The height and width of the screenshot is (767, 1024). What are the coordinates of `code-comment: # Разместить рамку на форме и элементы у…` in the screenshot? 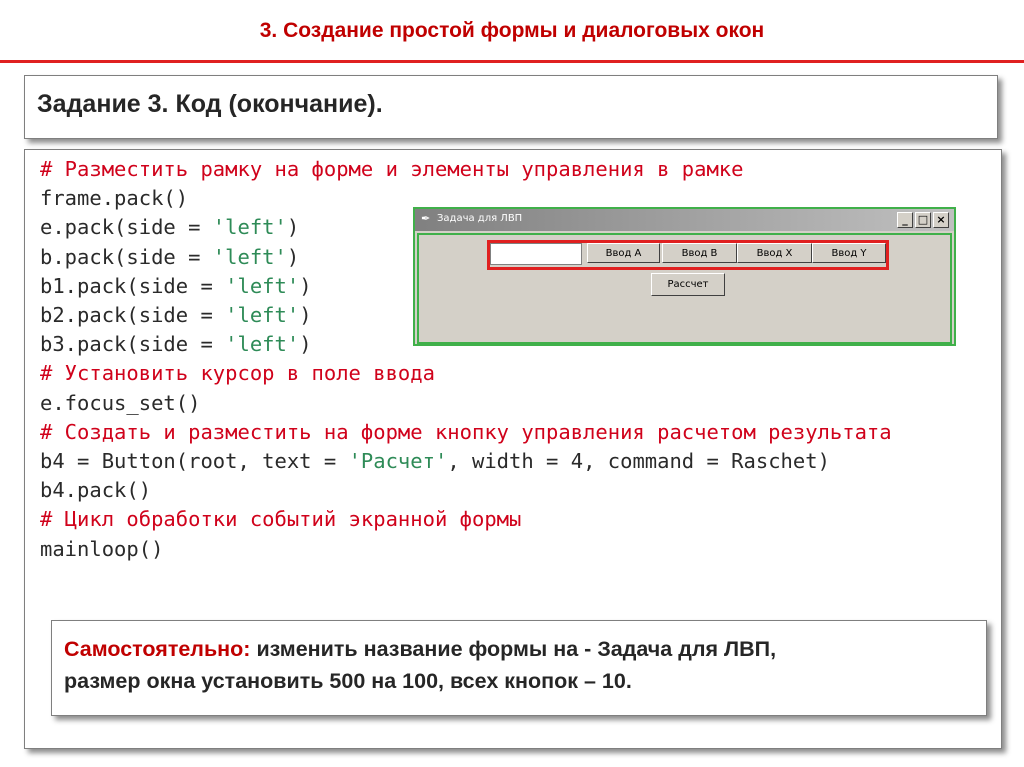 It's located at (392, 169).